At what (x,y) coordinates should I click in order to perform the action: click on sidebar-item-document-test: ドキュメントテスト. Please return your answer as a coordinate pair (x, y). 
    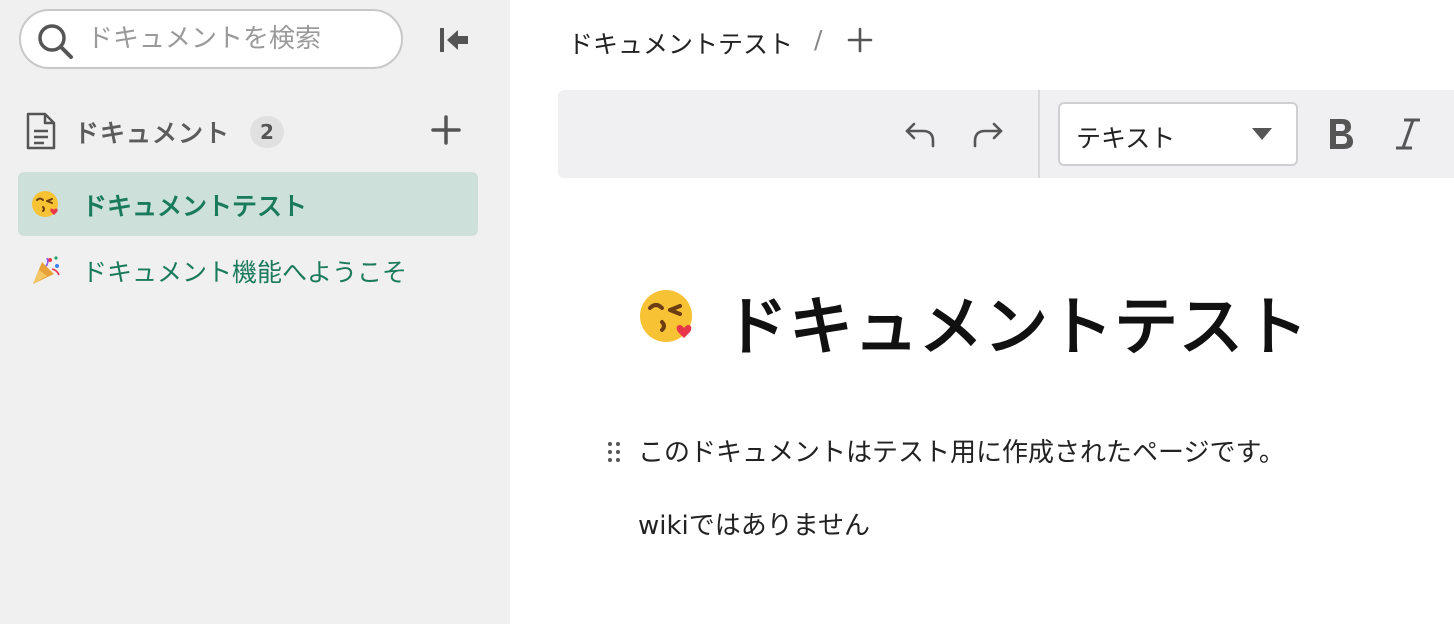
    Looking at the image, I should click on (248, 204).